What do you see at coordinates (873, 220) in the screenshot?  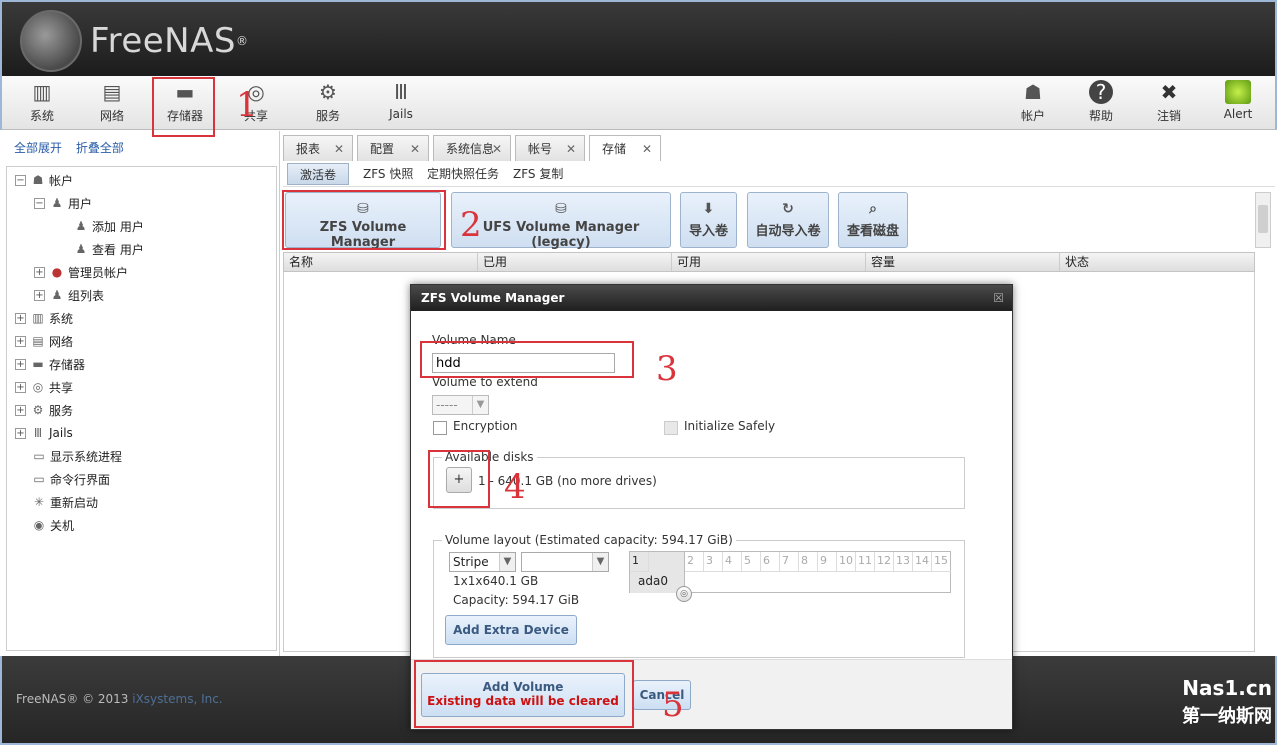 I see `view-disks-button: ⌕ 查看磁盘` at bounding box center [873, 220].